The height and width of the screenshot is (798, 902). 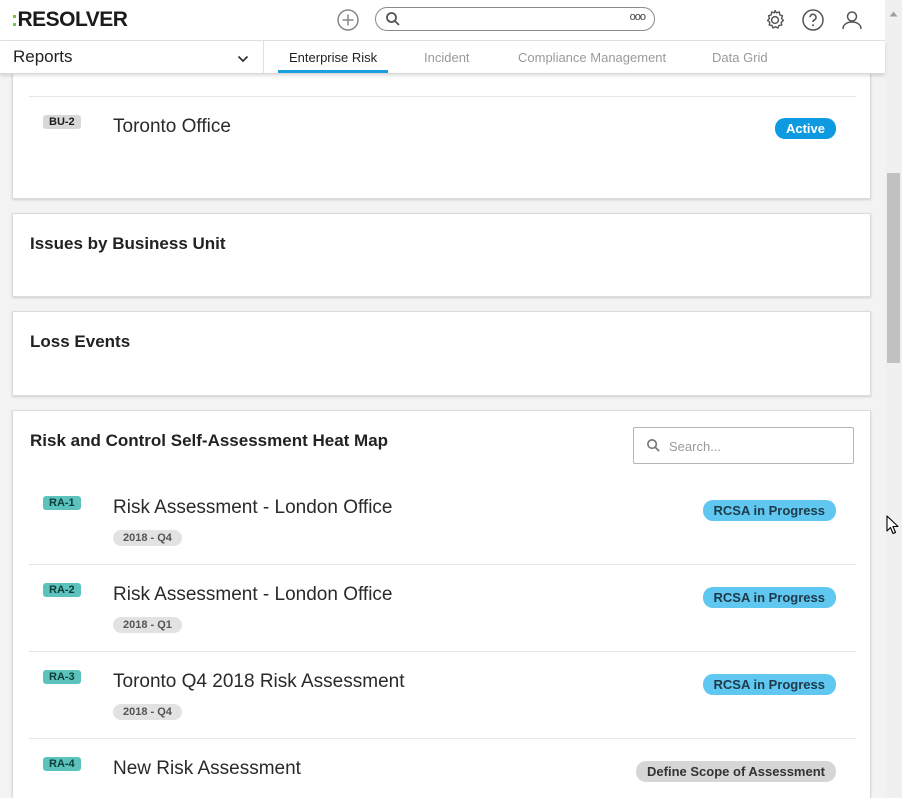 What do you see at coordinates (333, 57) in the screenshot?
I see `tab-enterprise-risk: Enterprise Risk` at bounding box center [333, 57].